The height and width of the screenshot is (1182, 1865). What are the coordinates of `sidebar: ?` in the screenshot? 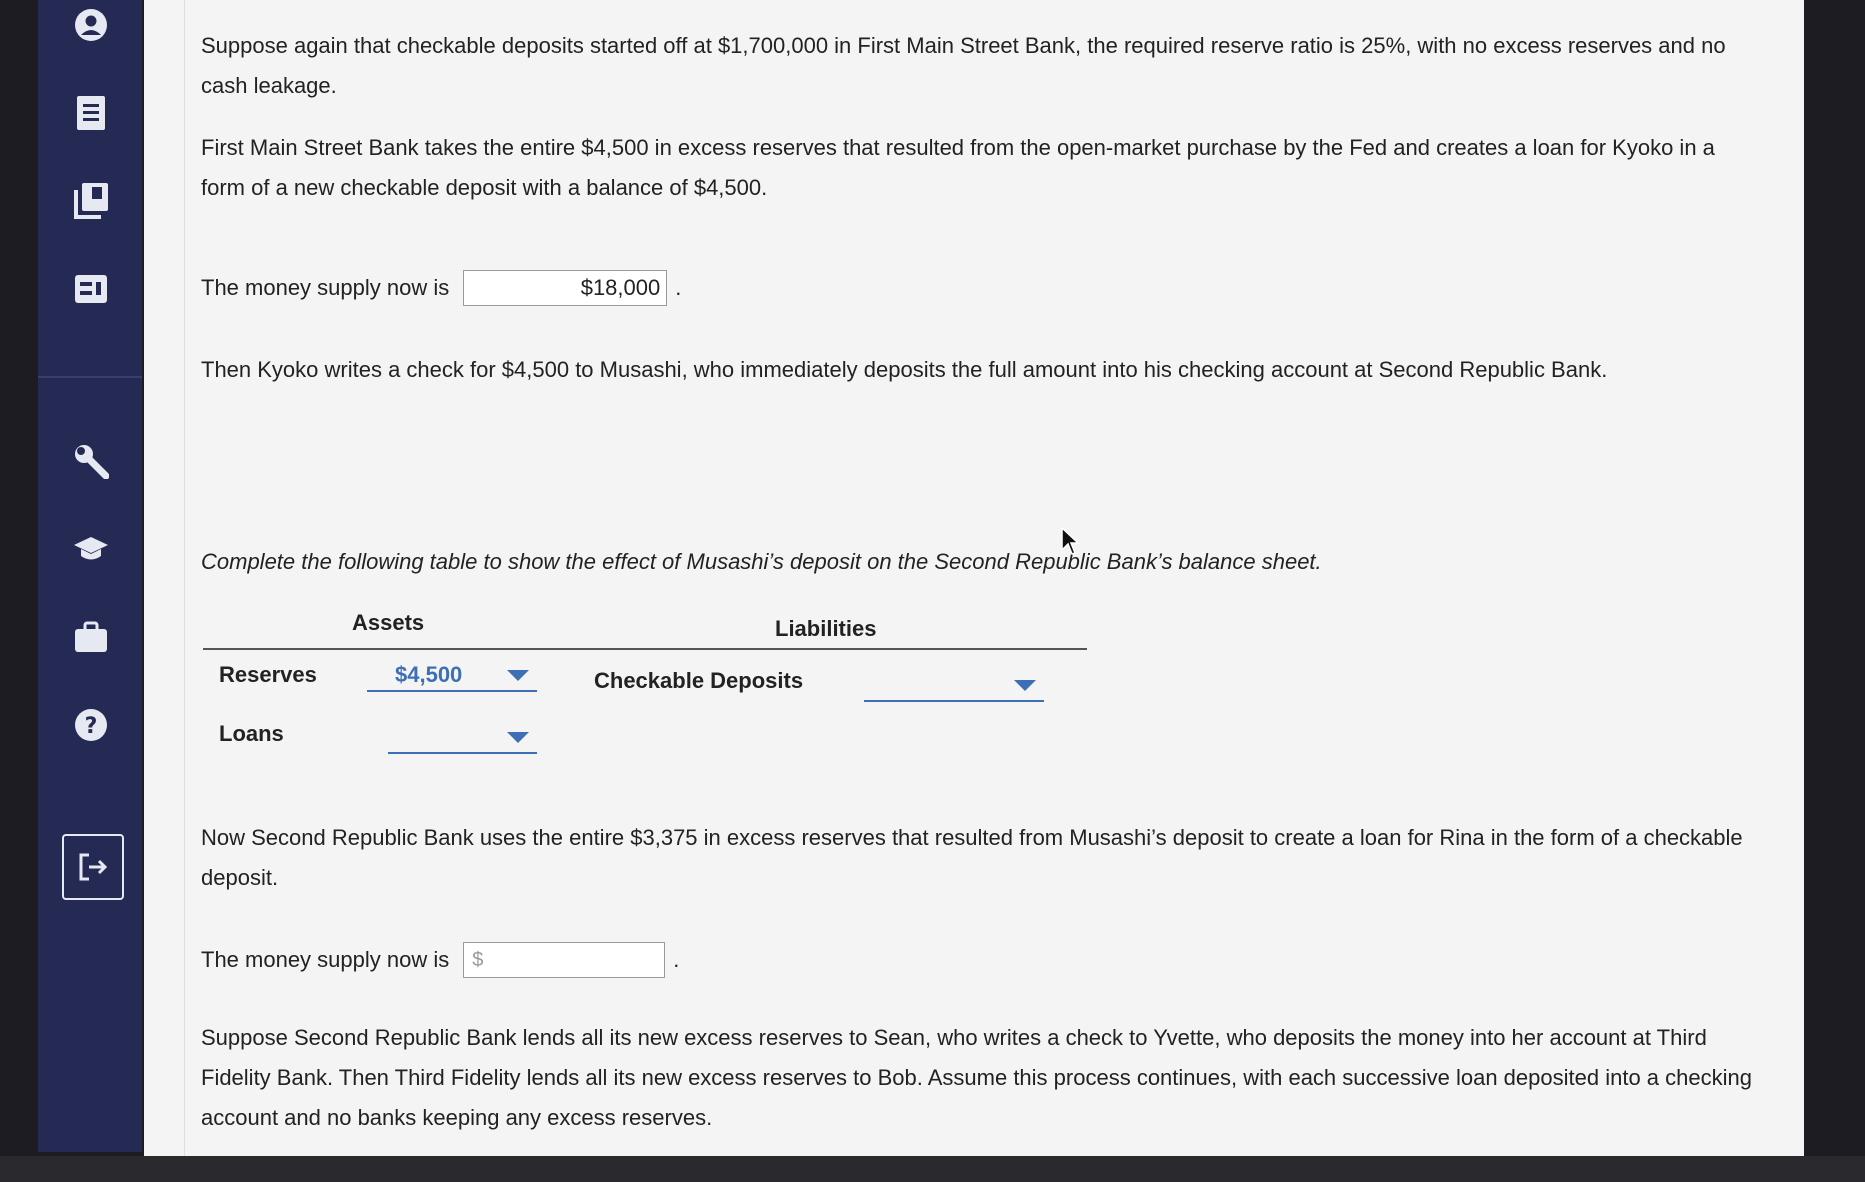 It's located at (90, 576).